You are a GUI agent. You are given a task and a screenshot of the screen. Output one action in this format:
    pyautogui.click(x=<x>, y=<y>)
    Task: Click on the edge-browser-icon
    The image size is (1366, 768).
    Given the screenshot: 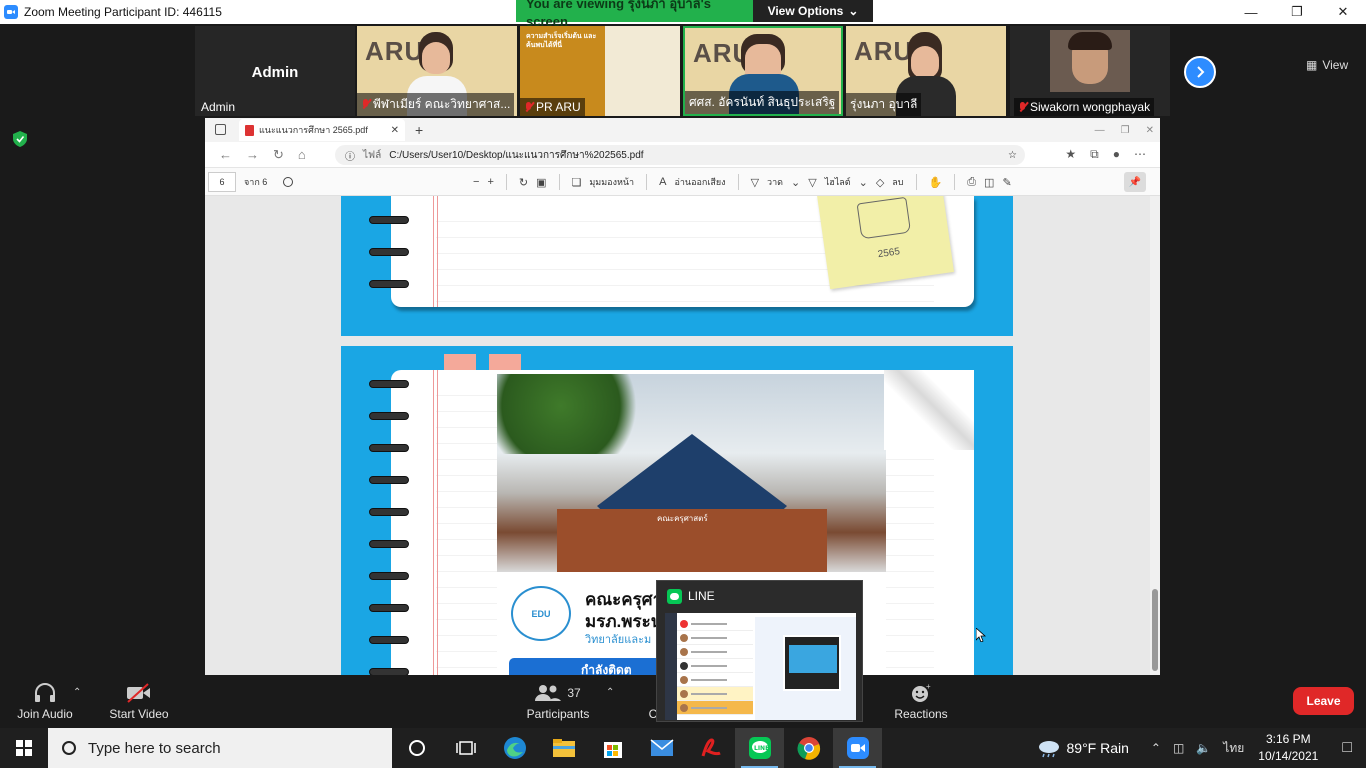 What is the action you would take?
    pyautogui.click(x=514, y=748)
    